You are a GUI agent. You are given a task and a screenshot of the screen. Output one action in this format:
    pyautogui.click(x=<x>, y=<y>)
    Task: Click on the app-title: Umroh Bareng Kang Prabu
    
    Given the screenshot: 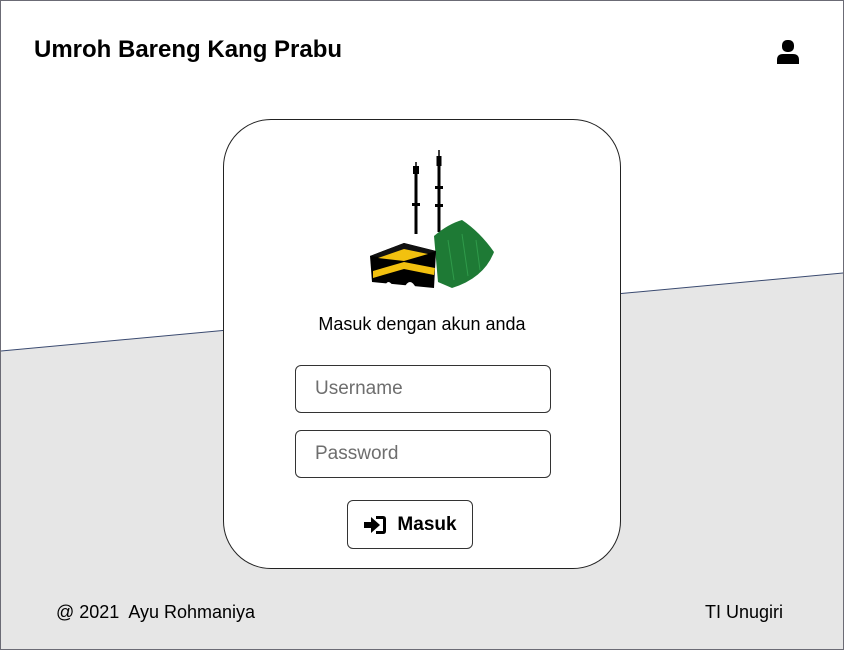 What is the action you would take?
    pyautogui.click(x=188, y=49)
    